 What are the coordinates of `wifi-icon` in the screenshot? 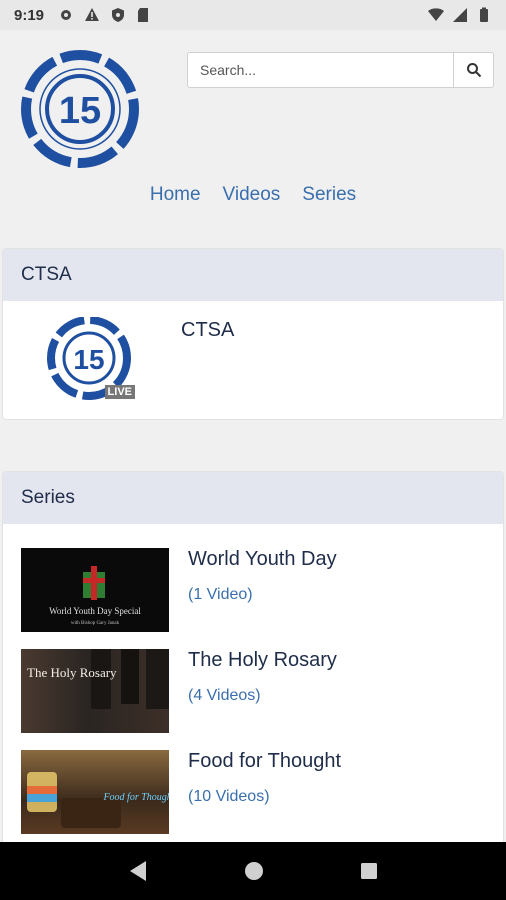 It's located at (436, 14).